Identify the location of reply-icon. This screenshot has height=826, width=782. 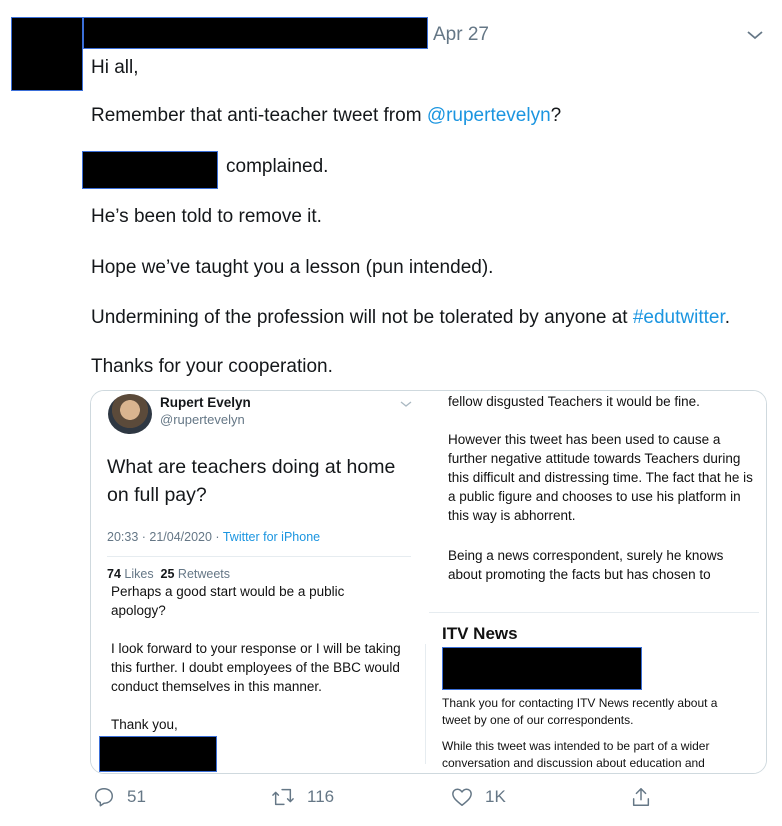
(104, 797).